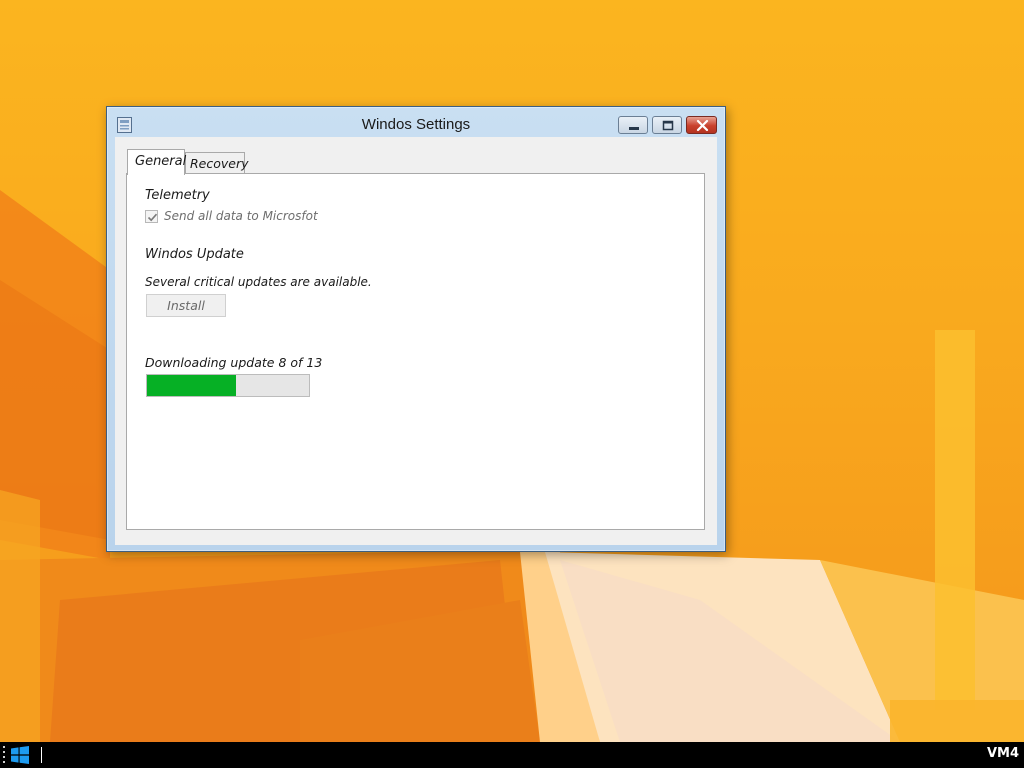 This screenshot has width=1024, height=768. What do you see at coordinates (241, 216) in the screenshot?
I see `send-data-label: Send all data to Microsfot` at bounding box center [241, 216].